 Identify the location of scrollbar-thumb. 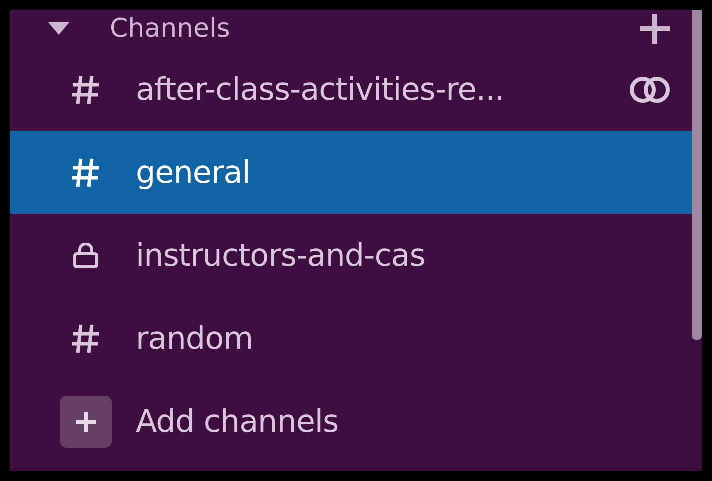
(697, 175).